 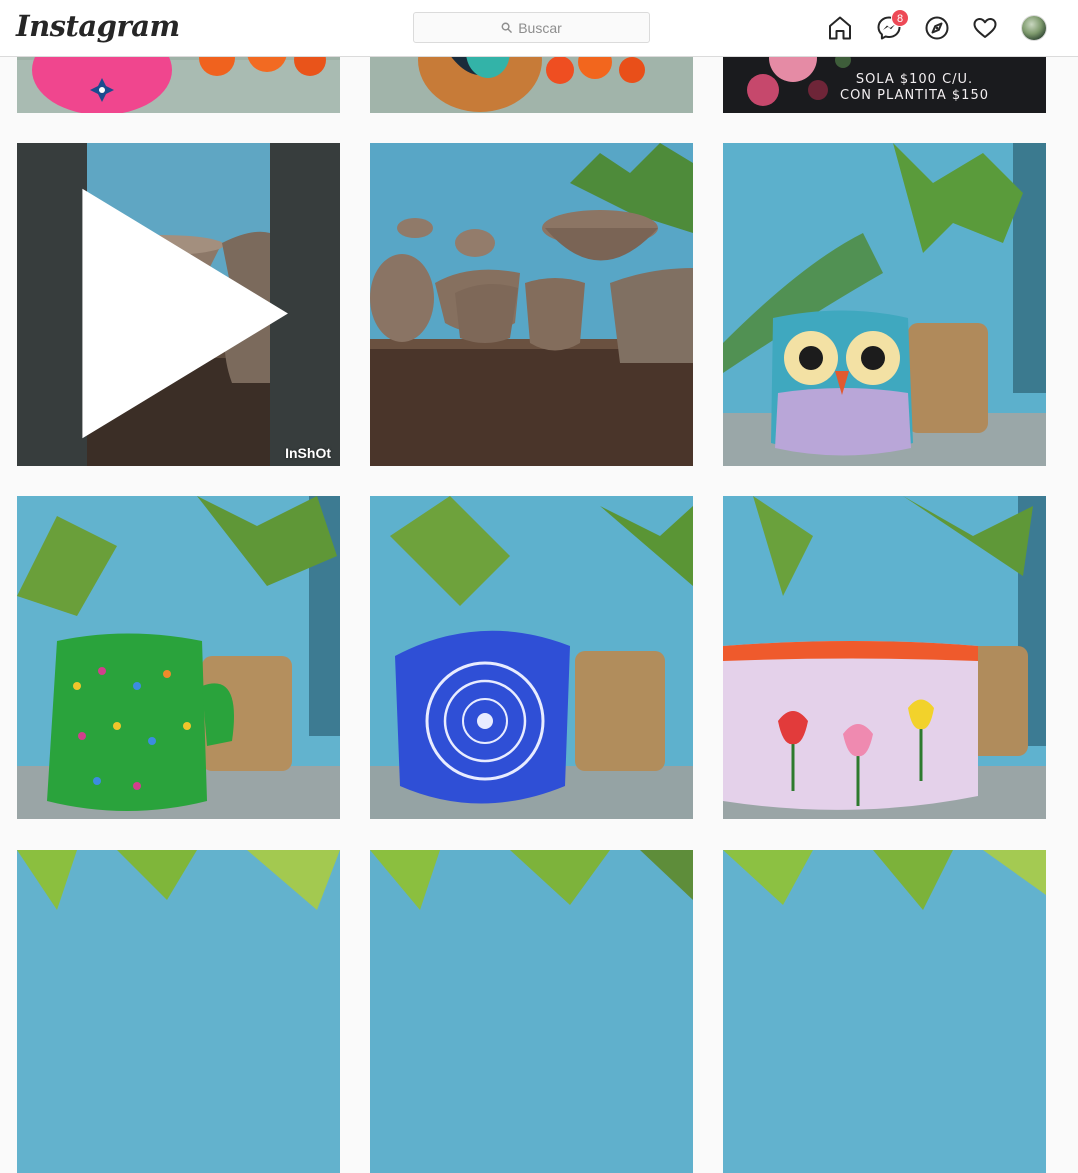 I want to click on video-post-tile: InShOt, so click(x=178, y=304).